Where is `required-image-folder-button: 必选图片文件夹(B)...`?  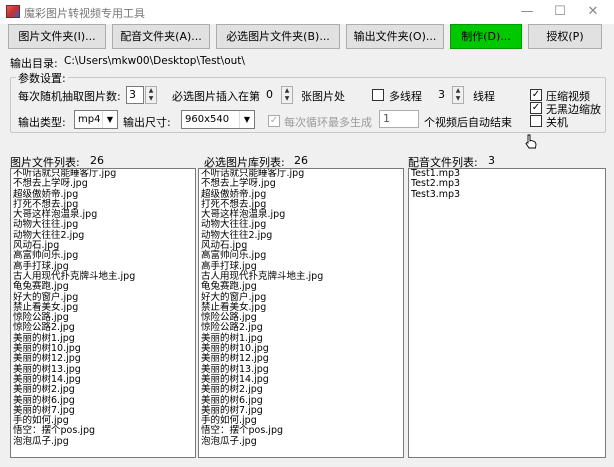 required-image-folder-button: 必选图片文件夹(B)... is located at coordinates (278, 36).